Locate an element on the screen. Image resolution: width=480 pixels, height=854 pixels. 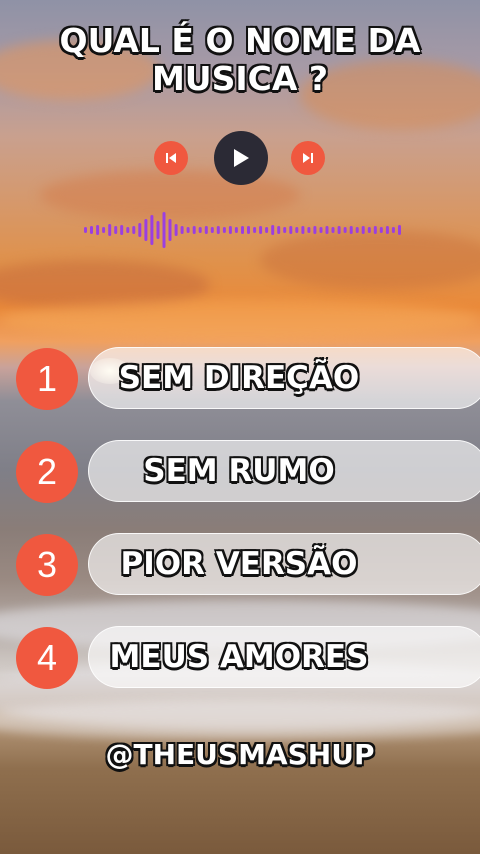
option-label: SEM DIREÇÃO is located at coordinates (239, 378).